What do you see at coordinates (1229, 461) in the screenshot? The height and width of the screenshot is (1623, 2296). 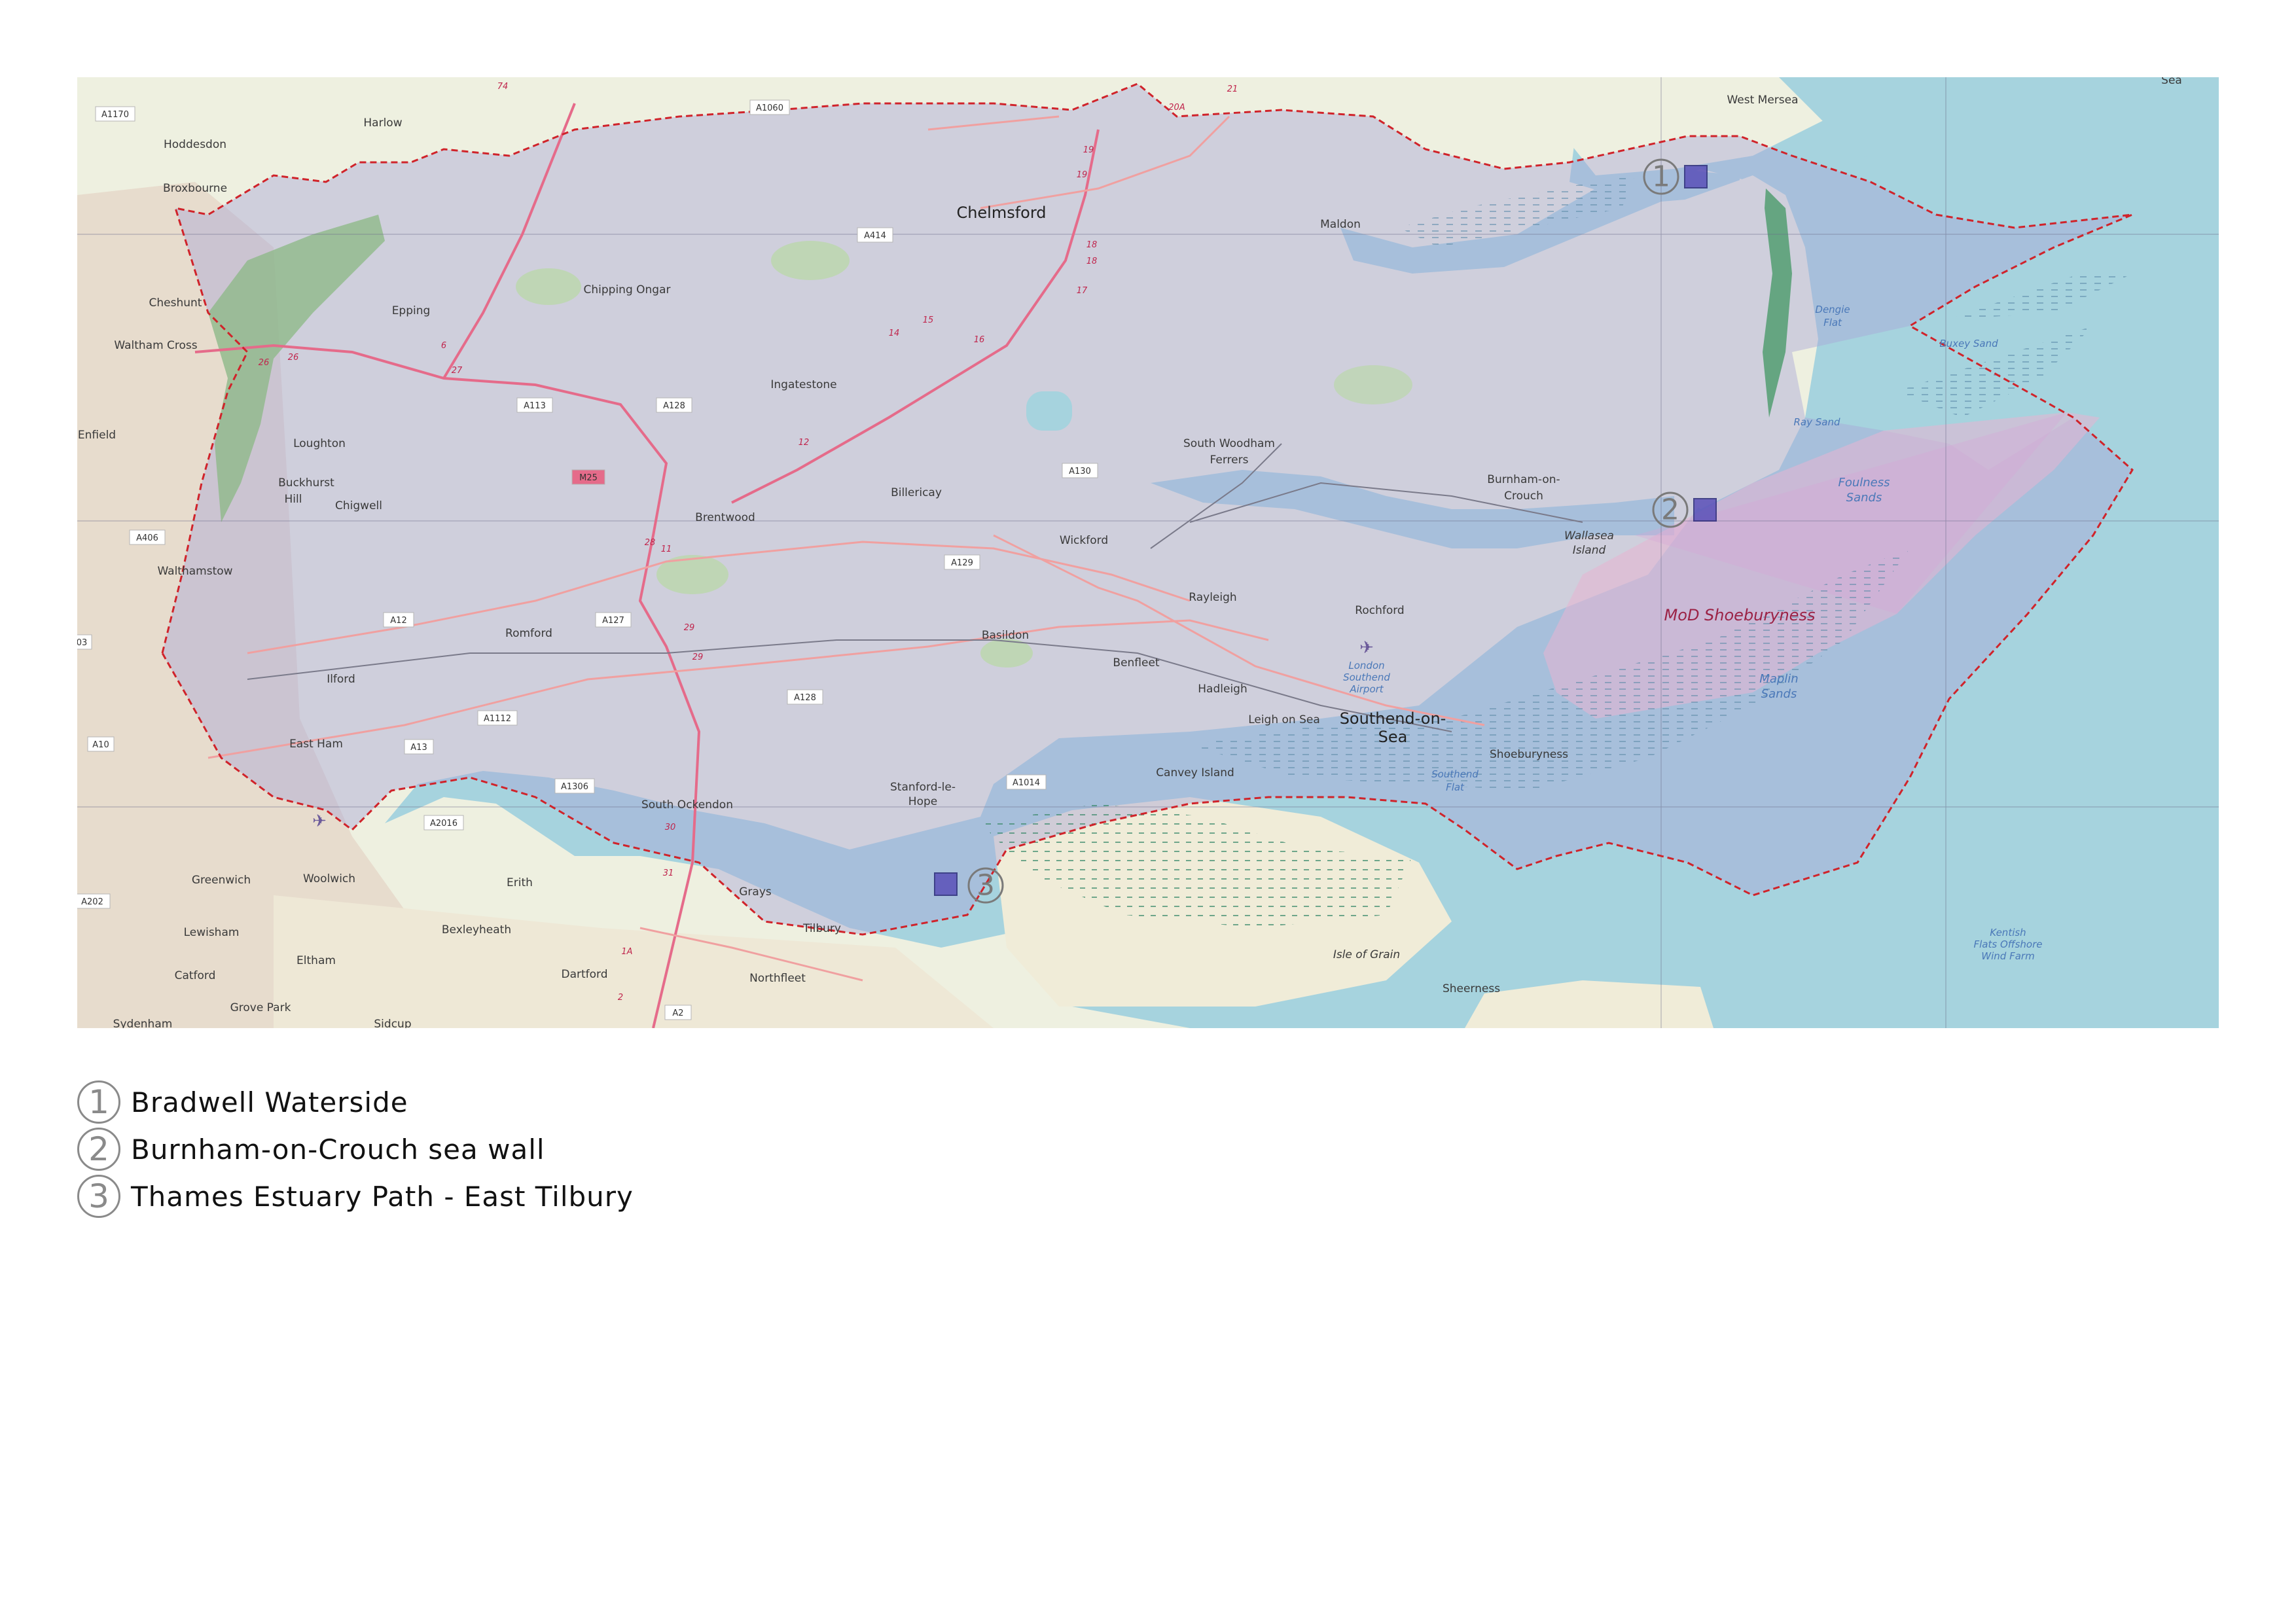 I see `place-label: Ferrers` at bounding box center [1229, 461].